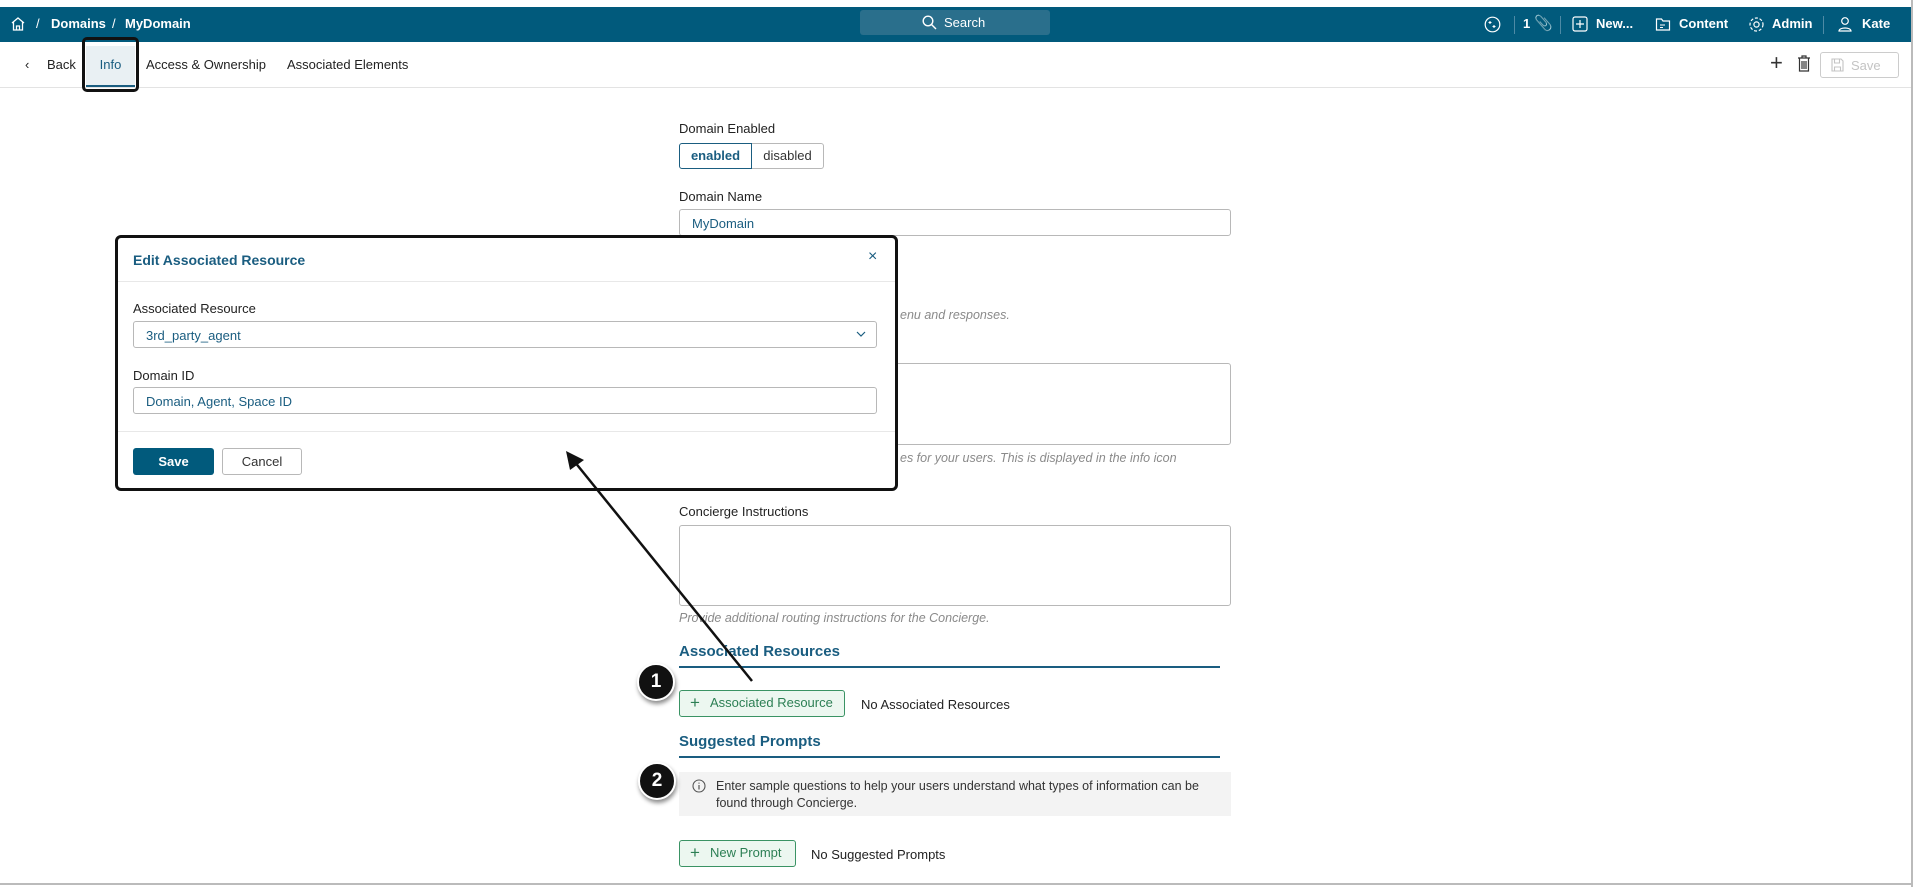  I want to click on search-button: Search, so click(955, 22).